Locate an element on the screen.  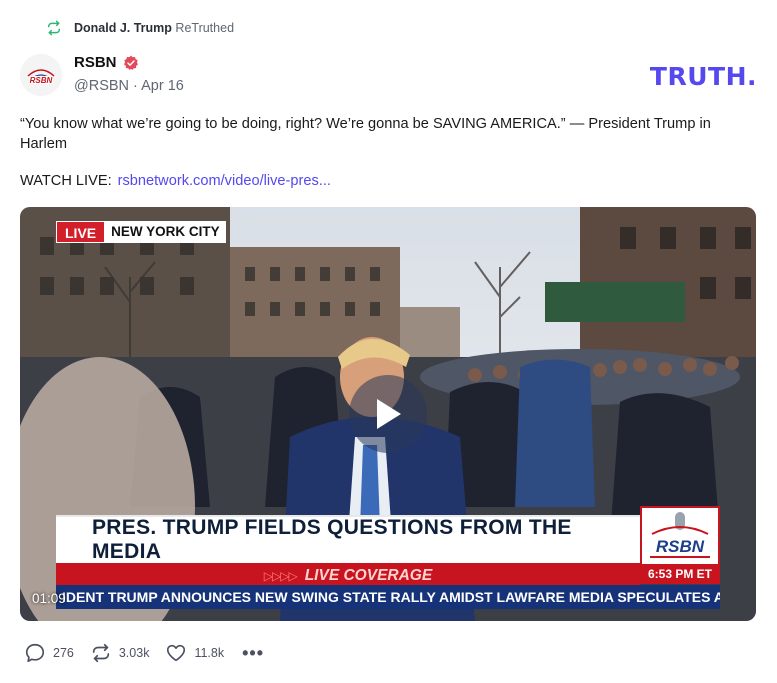
retruth-banner: Donald J. Trump ReTruthed is located at coordinates (140, 28).